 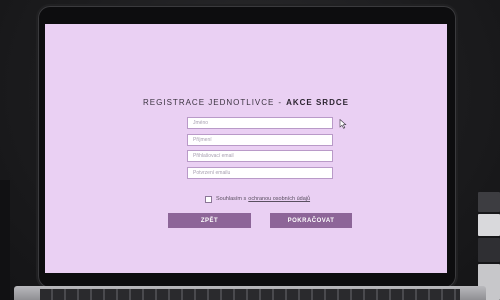 What do you see at coordinates (231, 199) in the screenshot?
I see `consent-label: Souhlasím s` at bounding box center [231, 199].